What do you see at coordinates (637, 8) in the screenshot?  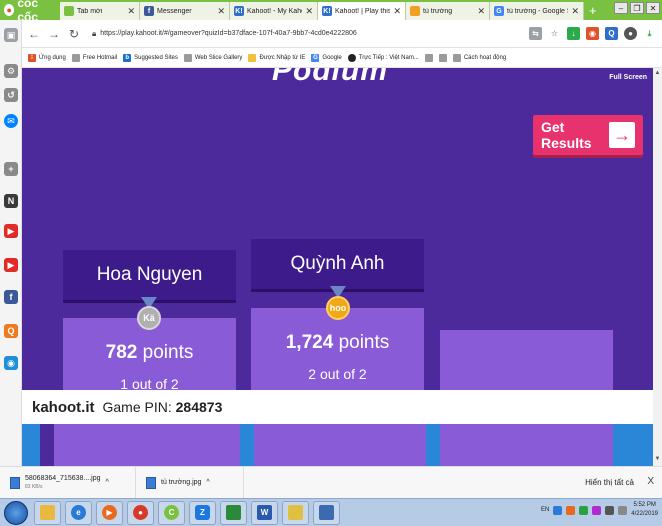 I see `restore-icon: ❐` at bounding box center [637, 8].